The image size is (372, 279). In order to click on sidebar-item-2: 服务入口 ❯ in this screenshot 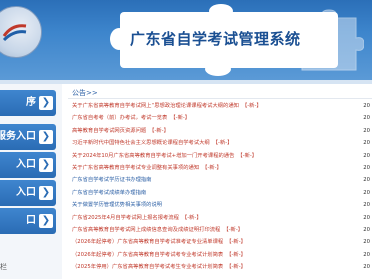, I will do `click(28, 137)`.